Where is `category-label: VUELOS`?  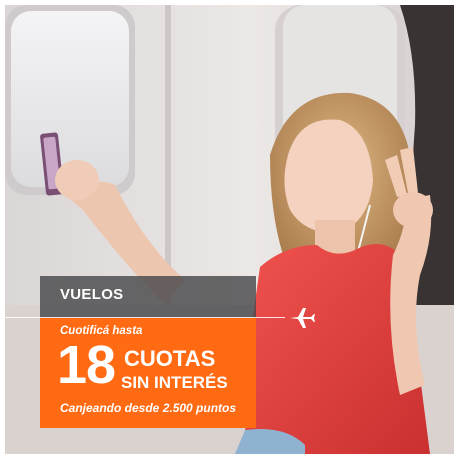 category-label: VUELOS is located at coordinates (91, 294).